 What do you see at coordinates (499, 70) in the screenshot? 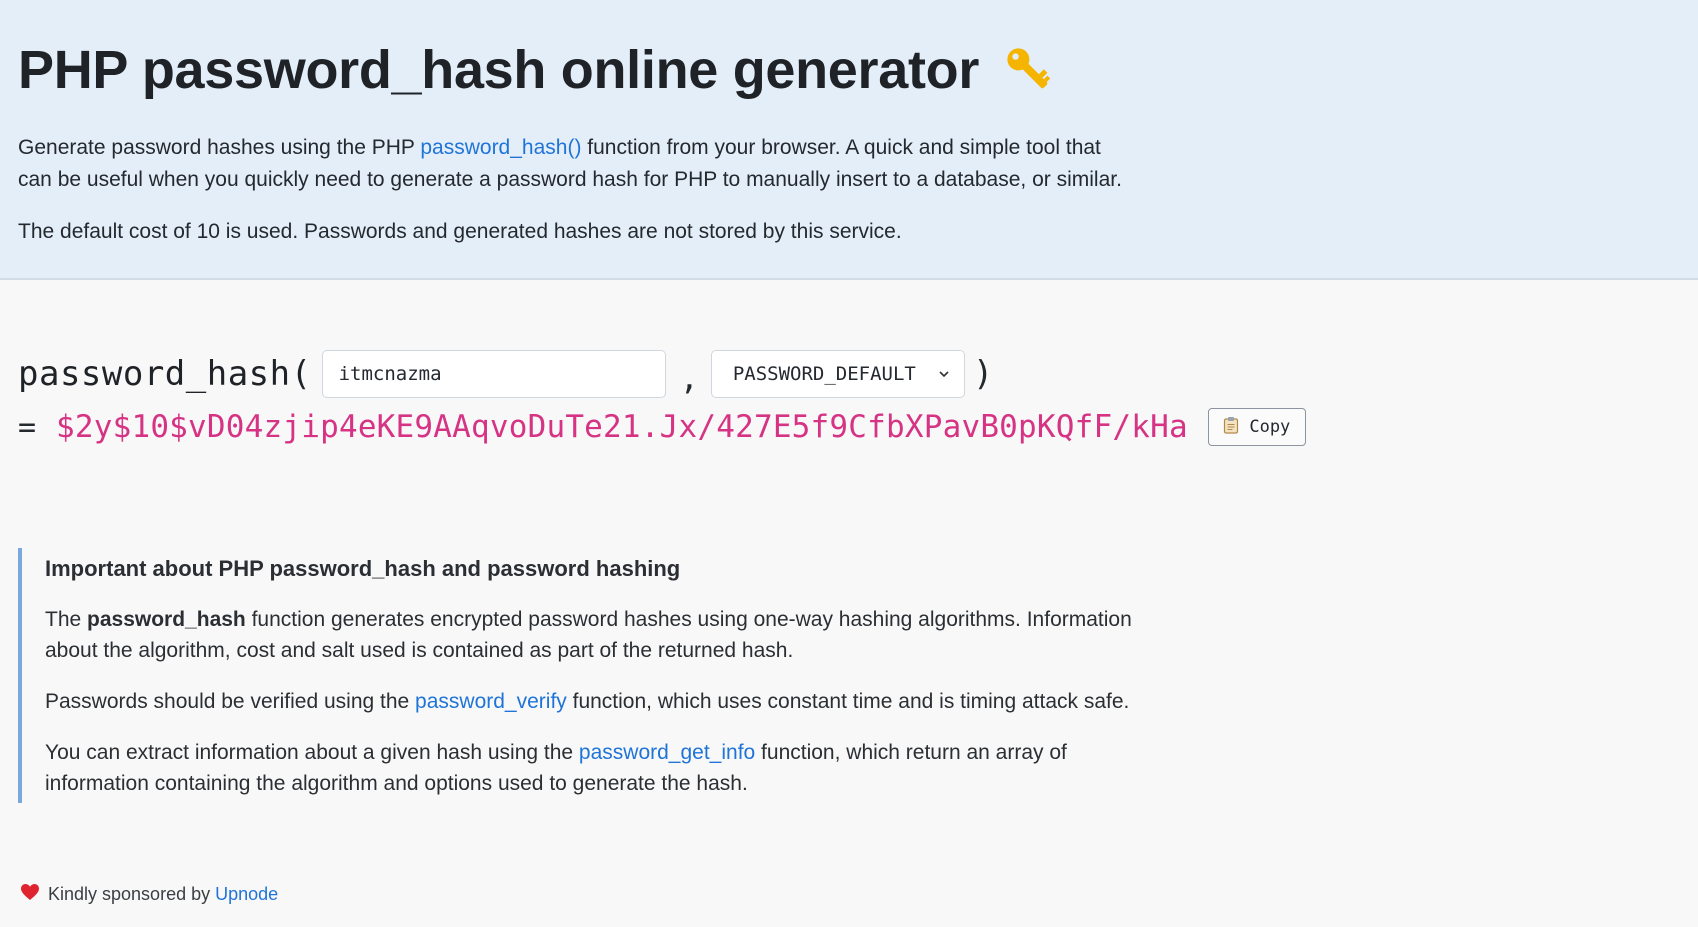
I see `page-title-text: PHP password_hash online generator` at bounding box center [499, 70].